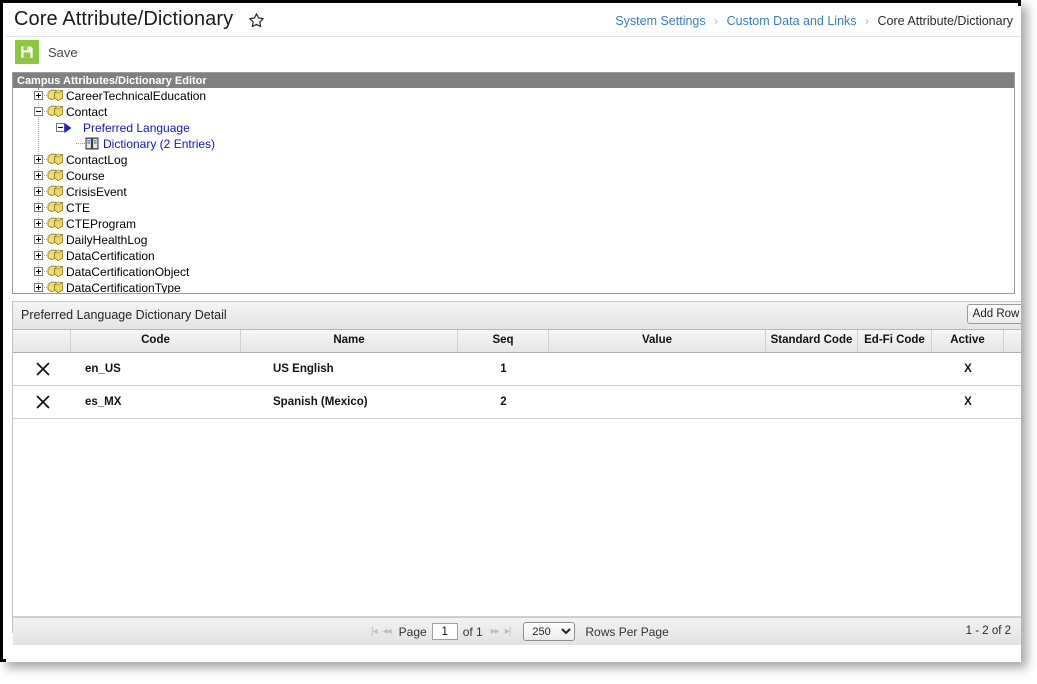 This screenshot has height=684, width=1037. Describe the element at coordinates (38, 111) in the screenshot. I see `collapse-node-icon` at that location.